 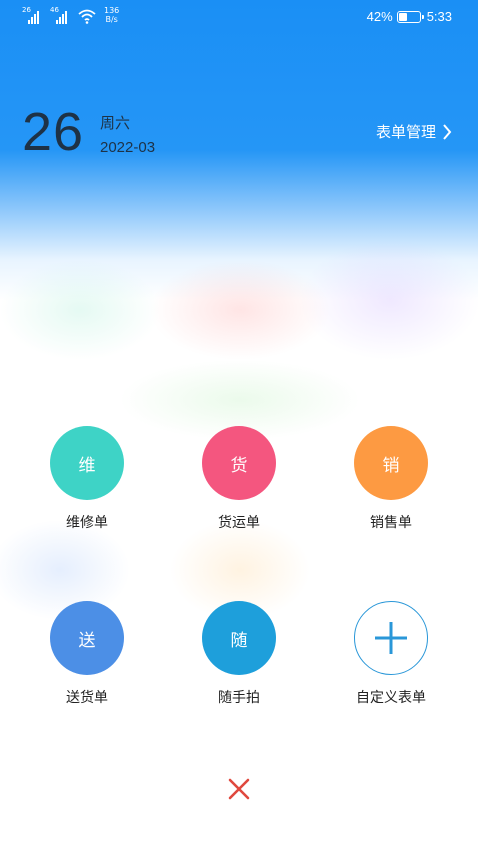 I want to click on signal-icon-sim2: 46, so click(x=61, y=15).